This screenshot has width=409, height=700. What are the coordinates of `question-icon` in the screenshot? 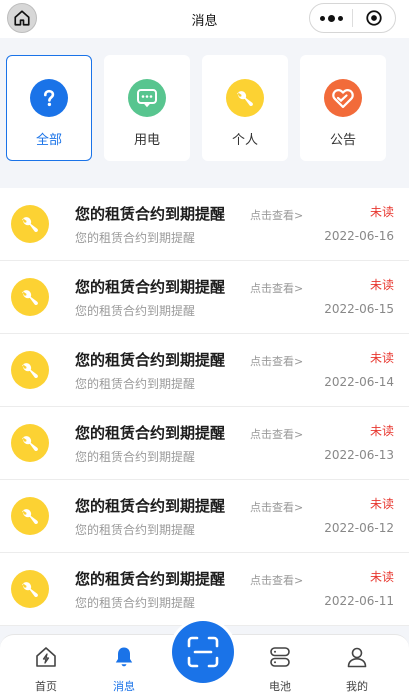 It's located at (49, 98).